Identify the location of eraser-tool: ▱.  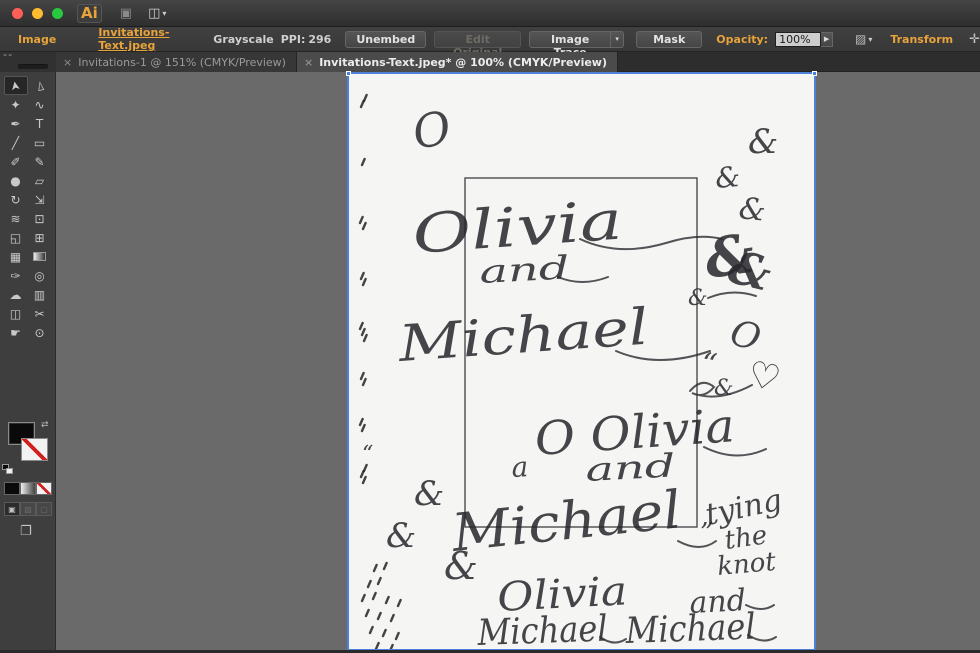
(40, 180).